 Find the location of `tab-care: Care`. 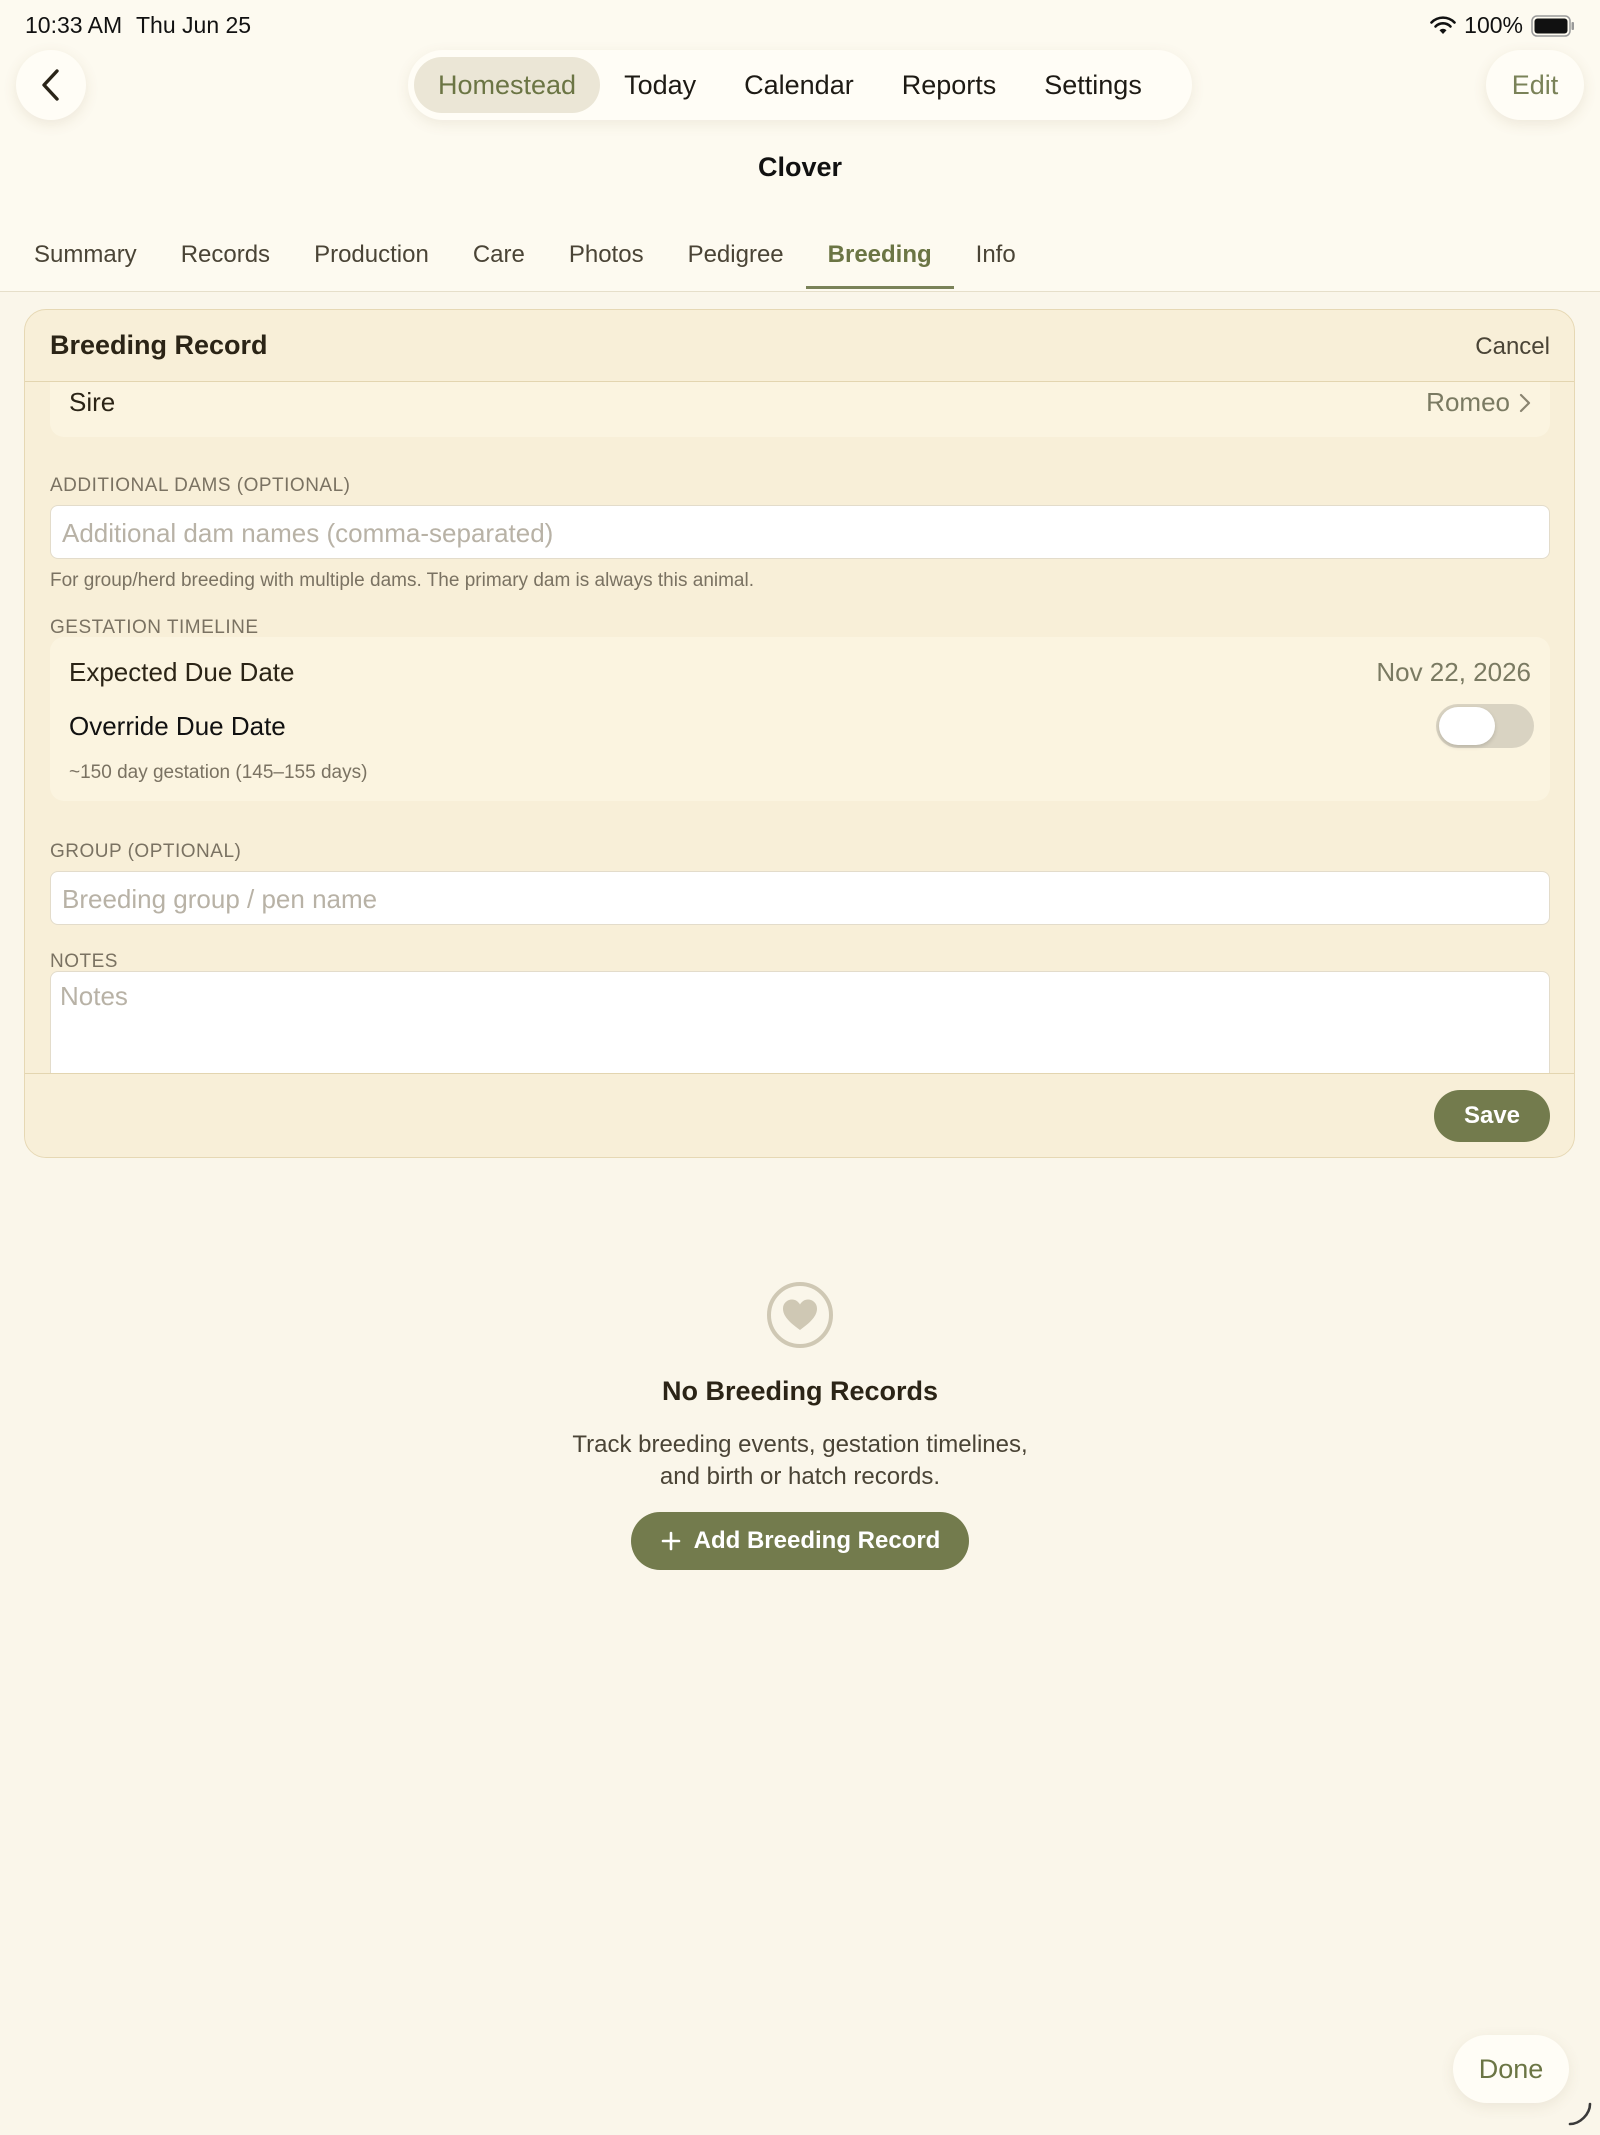

tab-care: Care is located at coordinates (499, 264).